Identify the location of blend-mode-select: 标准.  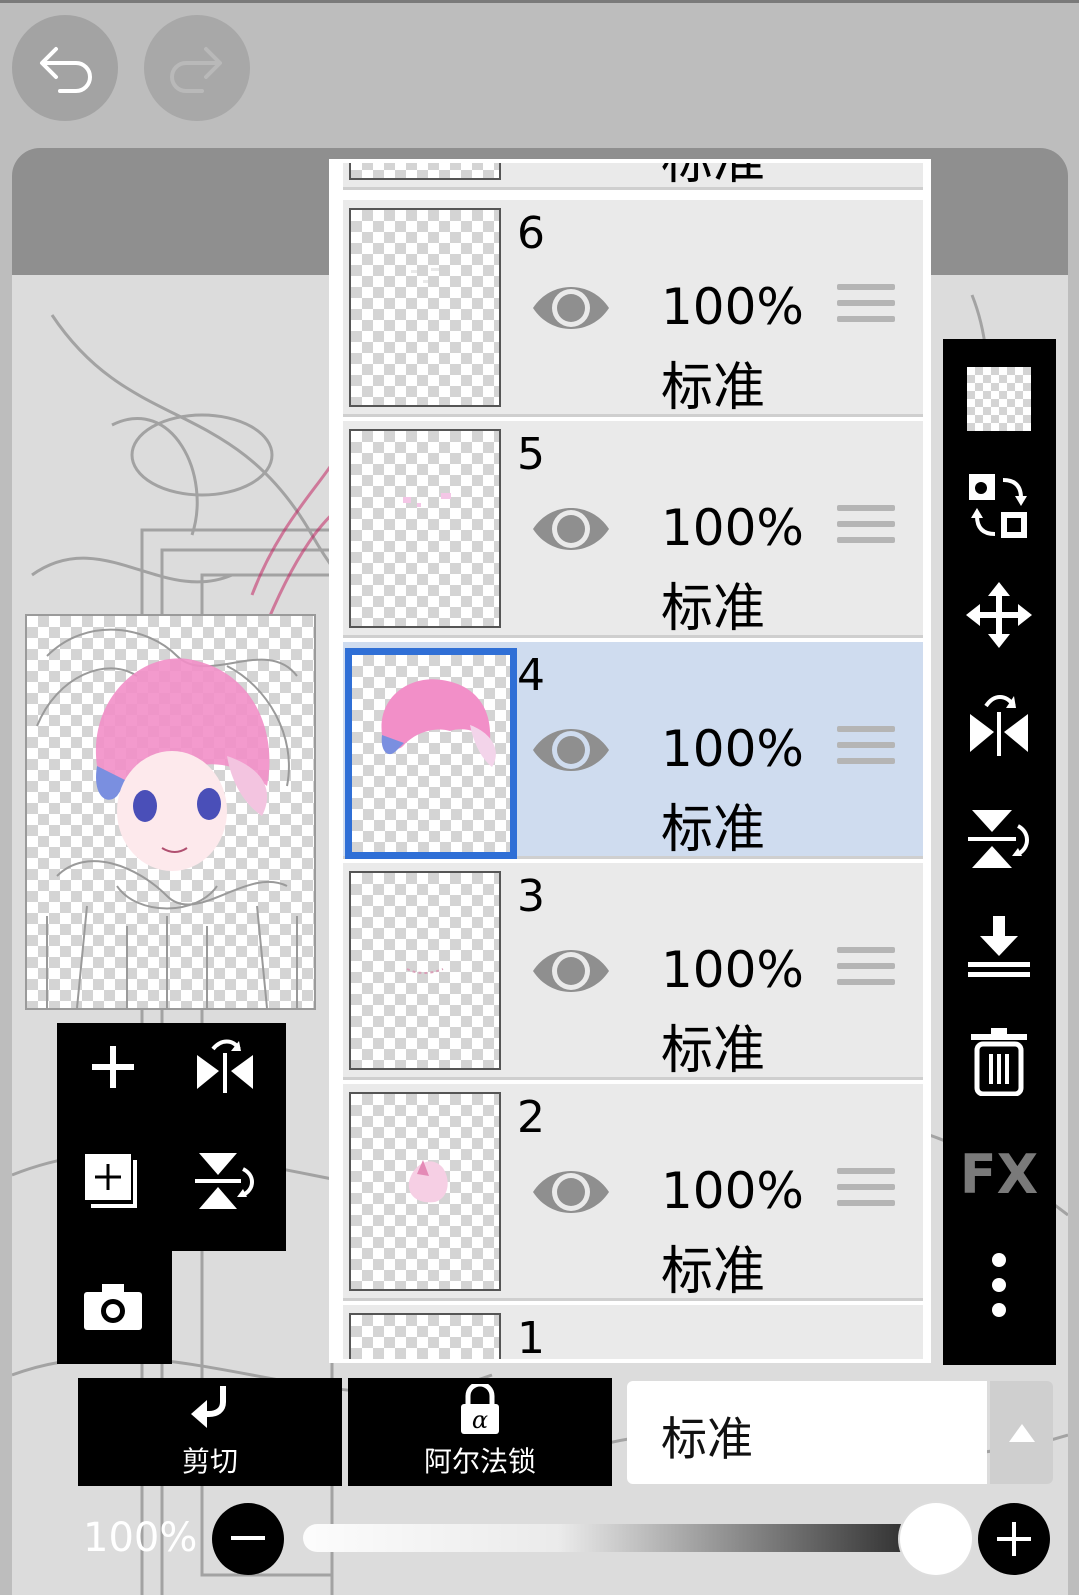
(807, 1432).